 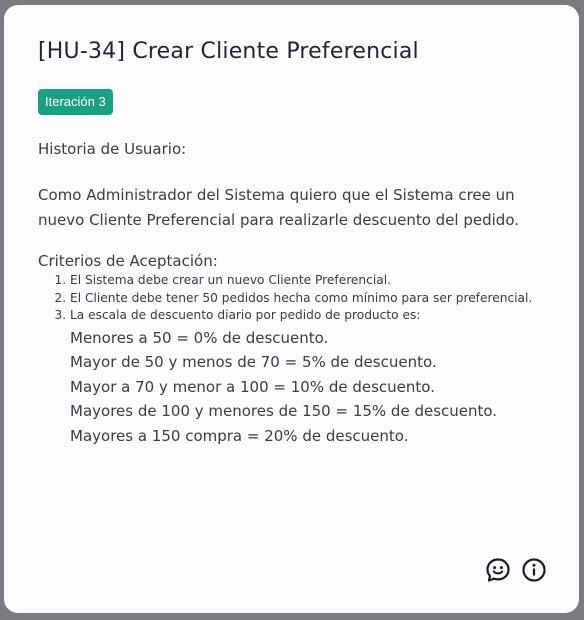 I want to click on iteration-badge: Iteración 3, so click(x=75, y=102).